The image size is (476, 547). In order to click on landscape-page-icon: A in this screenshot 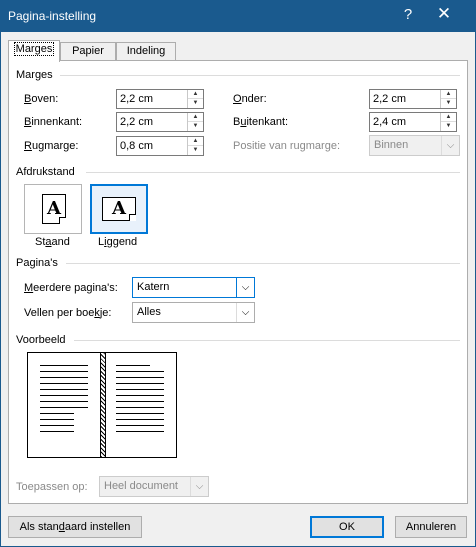, I will do `click(119, 209)`.